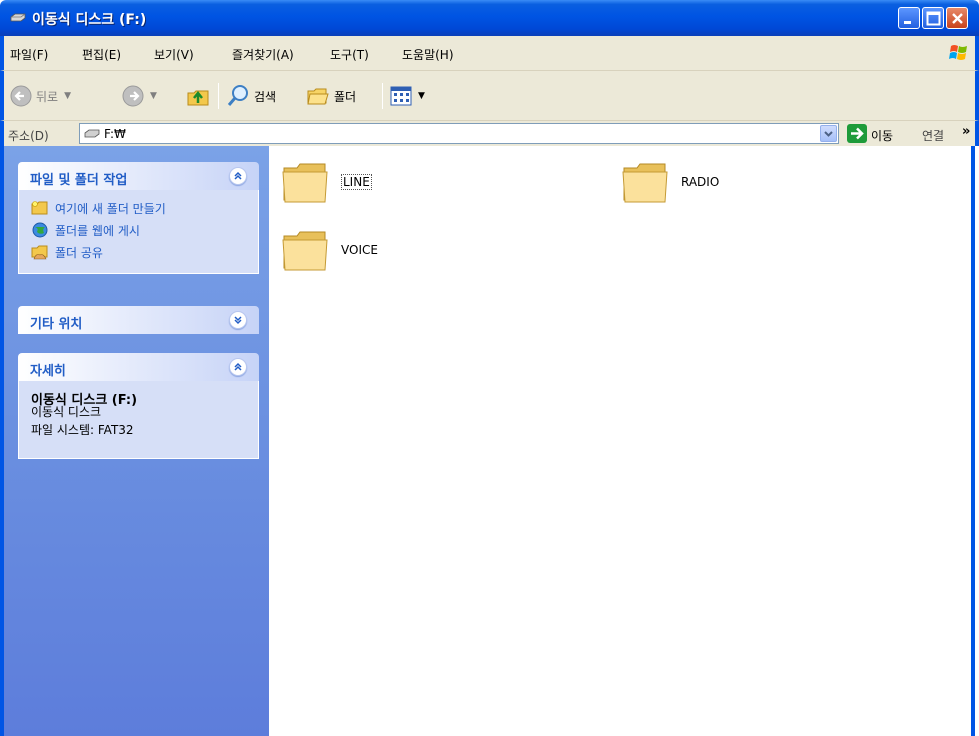 The height and width of the screenshot is (736, 979). What do you see at coordinates (966, 131) in the screenshot?
I see `chevron-right-icon: »` at bounding box center [966, 131].